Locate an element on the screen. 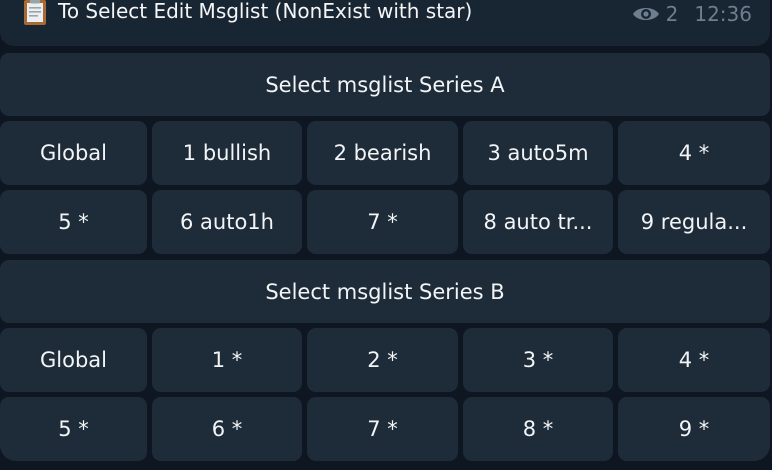 This screenshot has width=772, height=470. a-6-button: 6 auto1h is located at coordinates (227, 222).